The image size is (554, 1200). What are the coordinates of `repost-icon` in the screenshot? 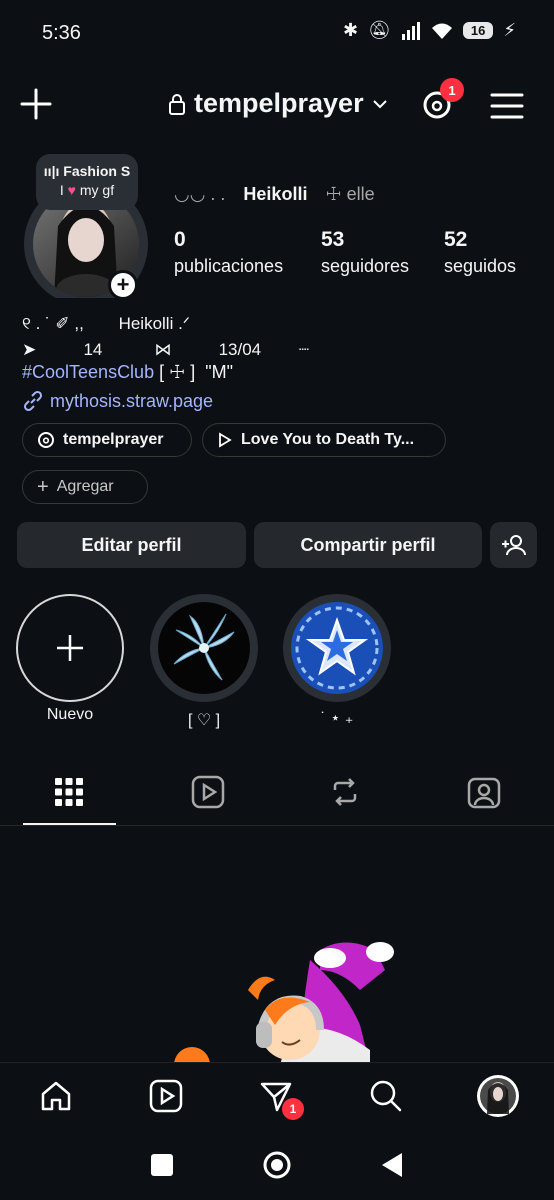 It's located at (345, 792).